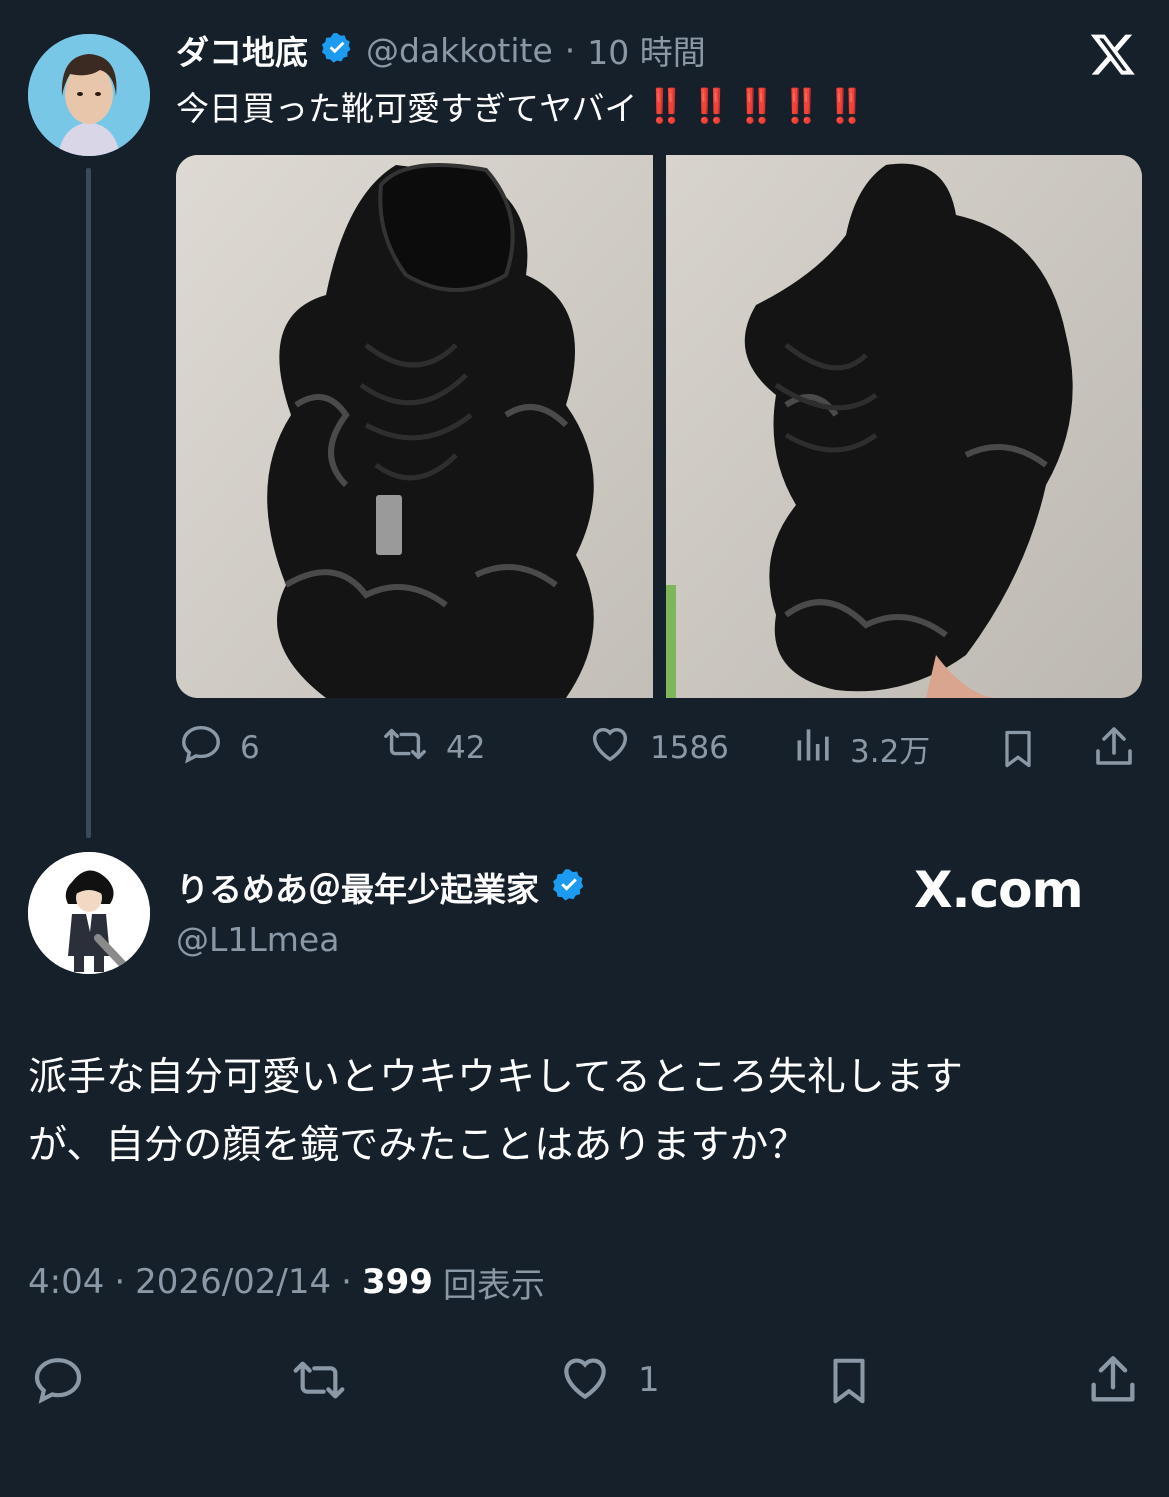 The height and width of the screenshot is (1497, 1169). I want to click on reply-text-line-1: 派手な自分可愛いとウキウキしてるところ失礼します, so click(495, 1077).